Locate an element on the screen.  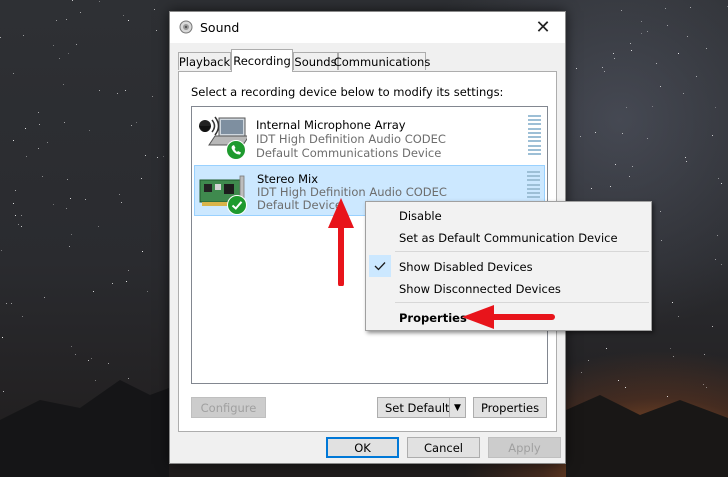
cancel-button: Cancel is located at coordinates (443, 447).